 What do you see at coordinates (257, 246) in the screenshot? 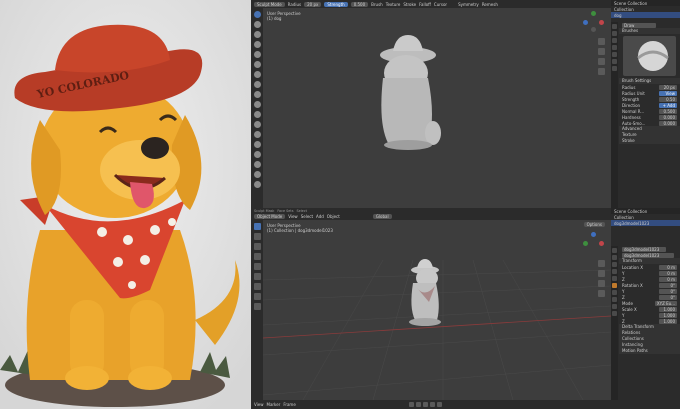
I see `move-icon` at bounding box center [257, 246].